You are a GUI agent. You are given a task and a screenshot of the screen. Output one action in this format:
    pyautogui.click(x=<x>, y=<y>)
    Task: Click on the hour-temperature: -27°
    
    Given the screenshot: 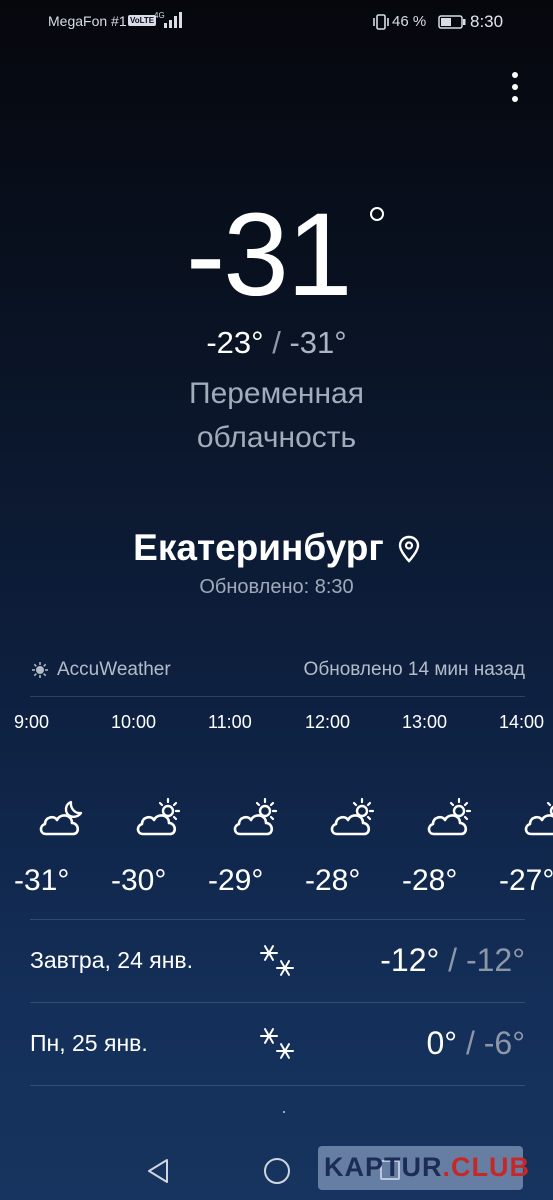 What is the action you would take?
    pyautogui.click(x=526, y=880)
    